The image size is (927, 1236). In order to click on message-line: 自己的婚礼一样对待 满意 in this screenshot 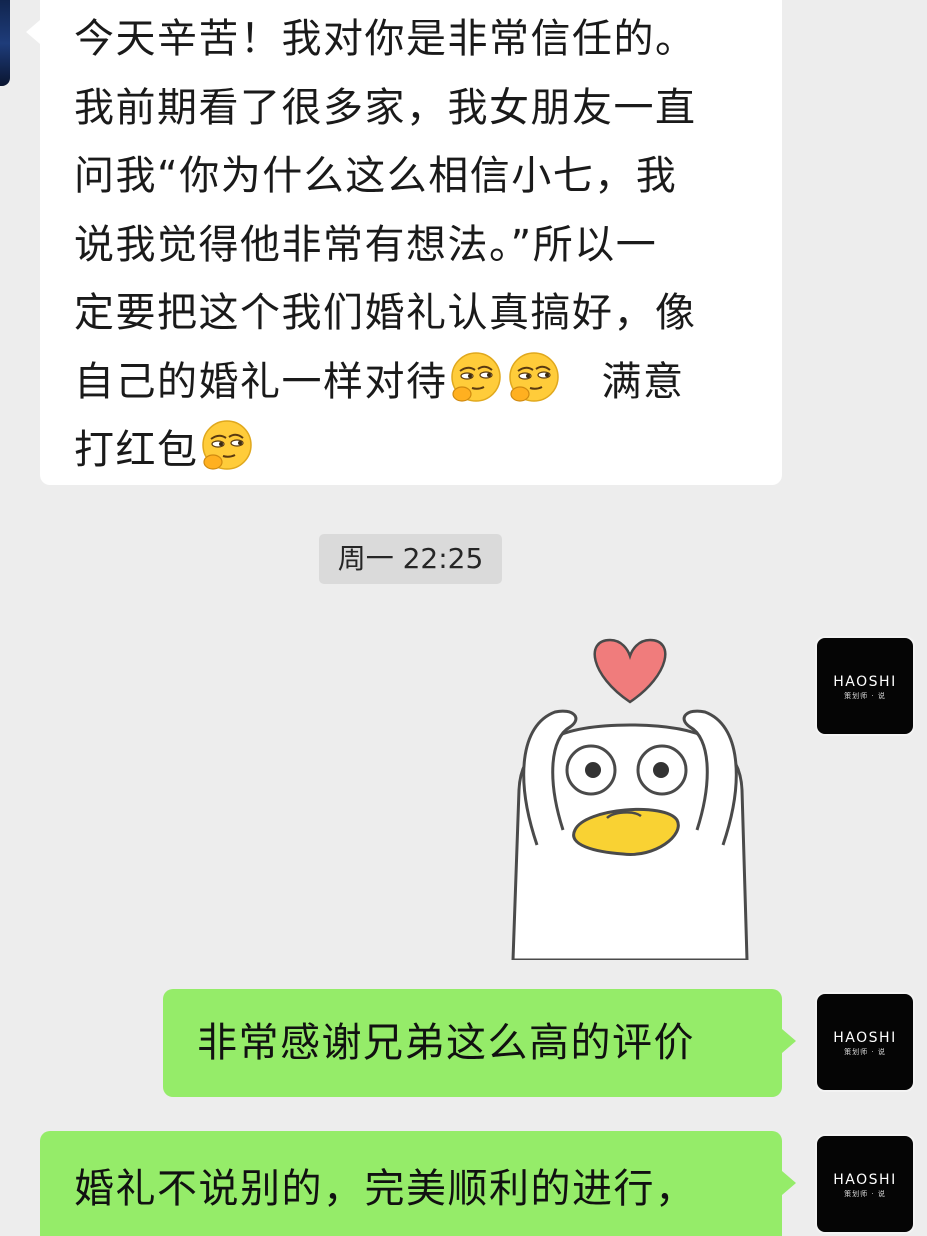, I will do `click(416, 382)`.